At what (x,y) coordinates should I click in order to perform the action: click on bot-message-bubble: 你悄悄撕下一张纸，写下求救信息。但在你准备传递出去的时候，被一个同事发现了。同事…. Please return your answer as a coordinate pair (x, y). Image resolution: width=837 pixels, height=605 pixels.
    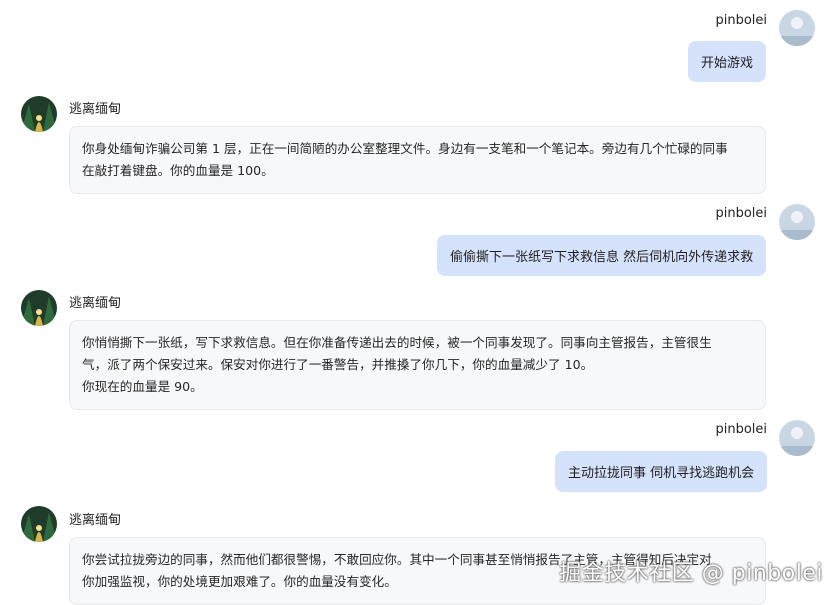
    Looking at the image, I should click on (417, 365).